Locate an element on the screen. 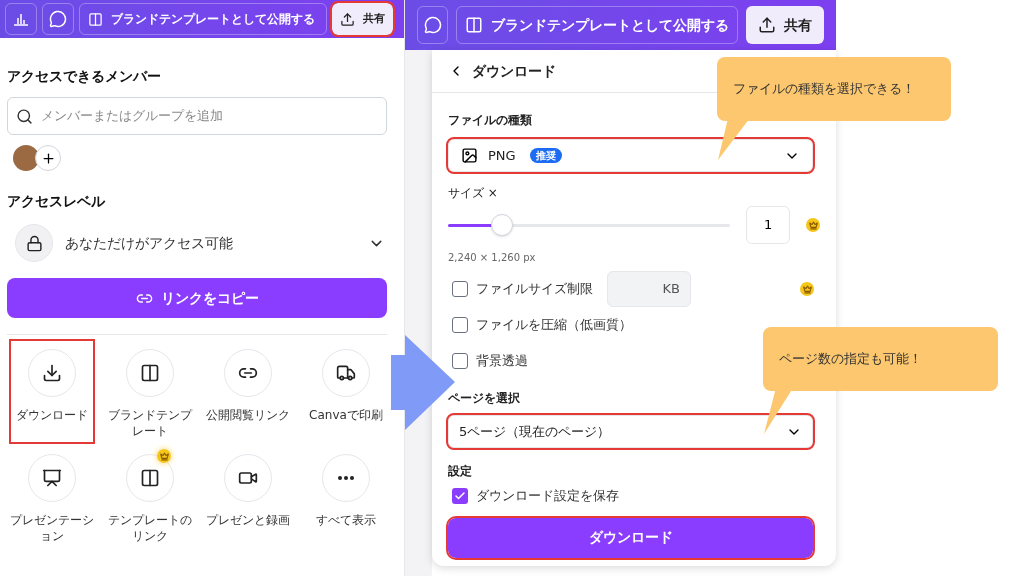 This screenshot has height=576, width=1024. chart-button is located at coordinates (21, 19).